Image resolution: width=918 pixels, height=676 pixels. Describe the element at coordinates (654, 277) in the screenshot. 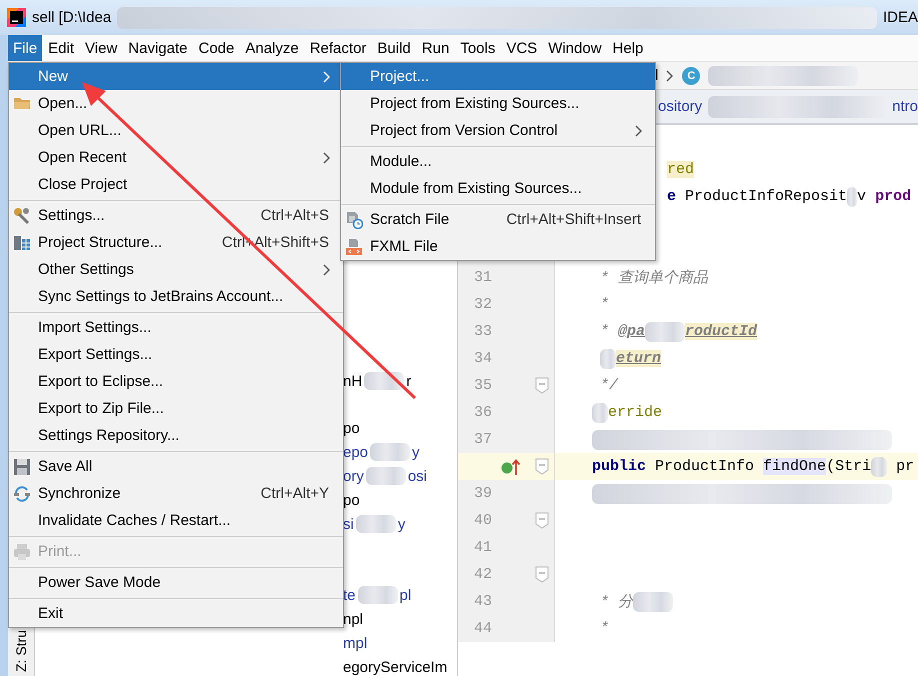

I see `code-text: * 查询单个商品` at that location.